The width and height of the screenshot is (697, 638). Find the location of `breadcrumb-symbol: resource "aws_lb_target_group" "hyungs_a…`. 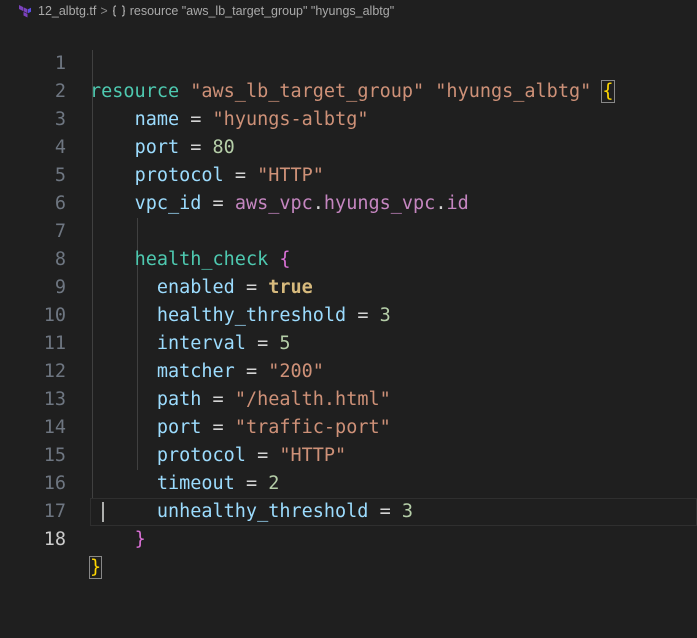

breadcrumb-symbol: resource "aws_lb_target_group" "hyungs_a… is located at coordinates (262, 11).